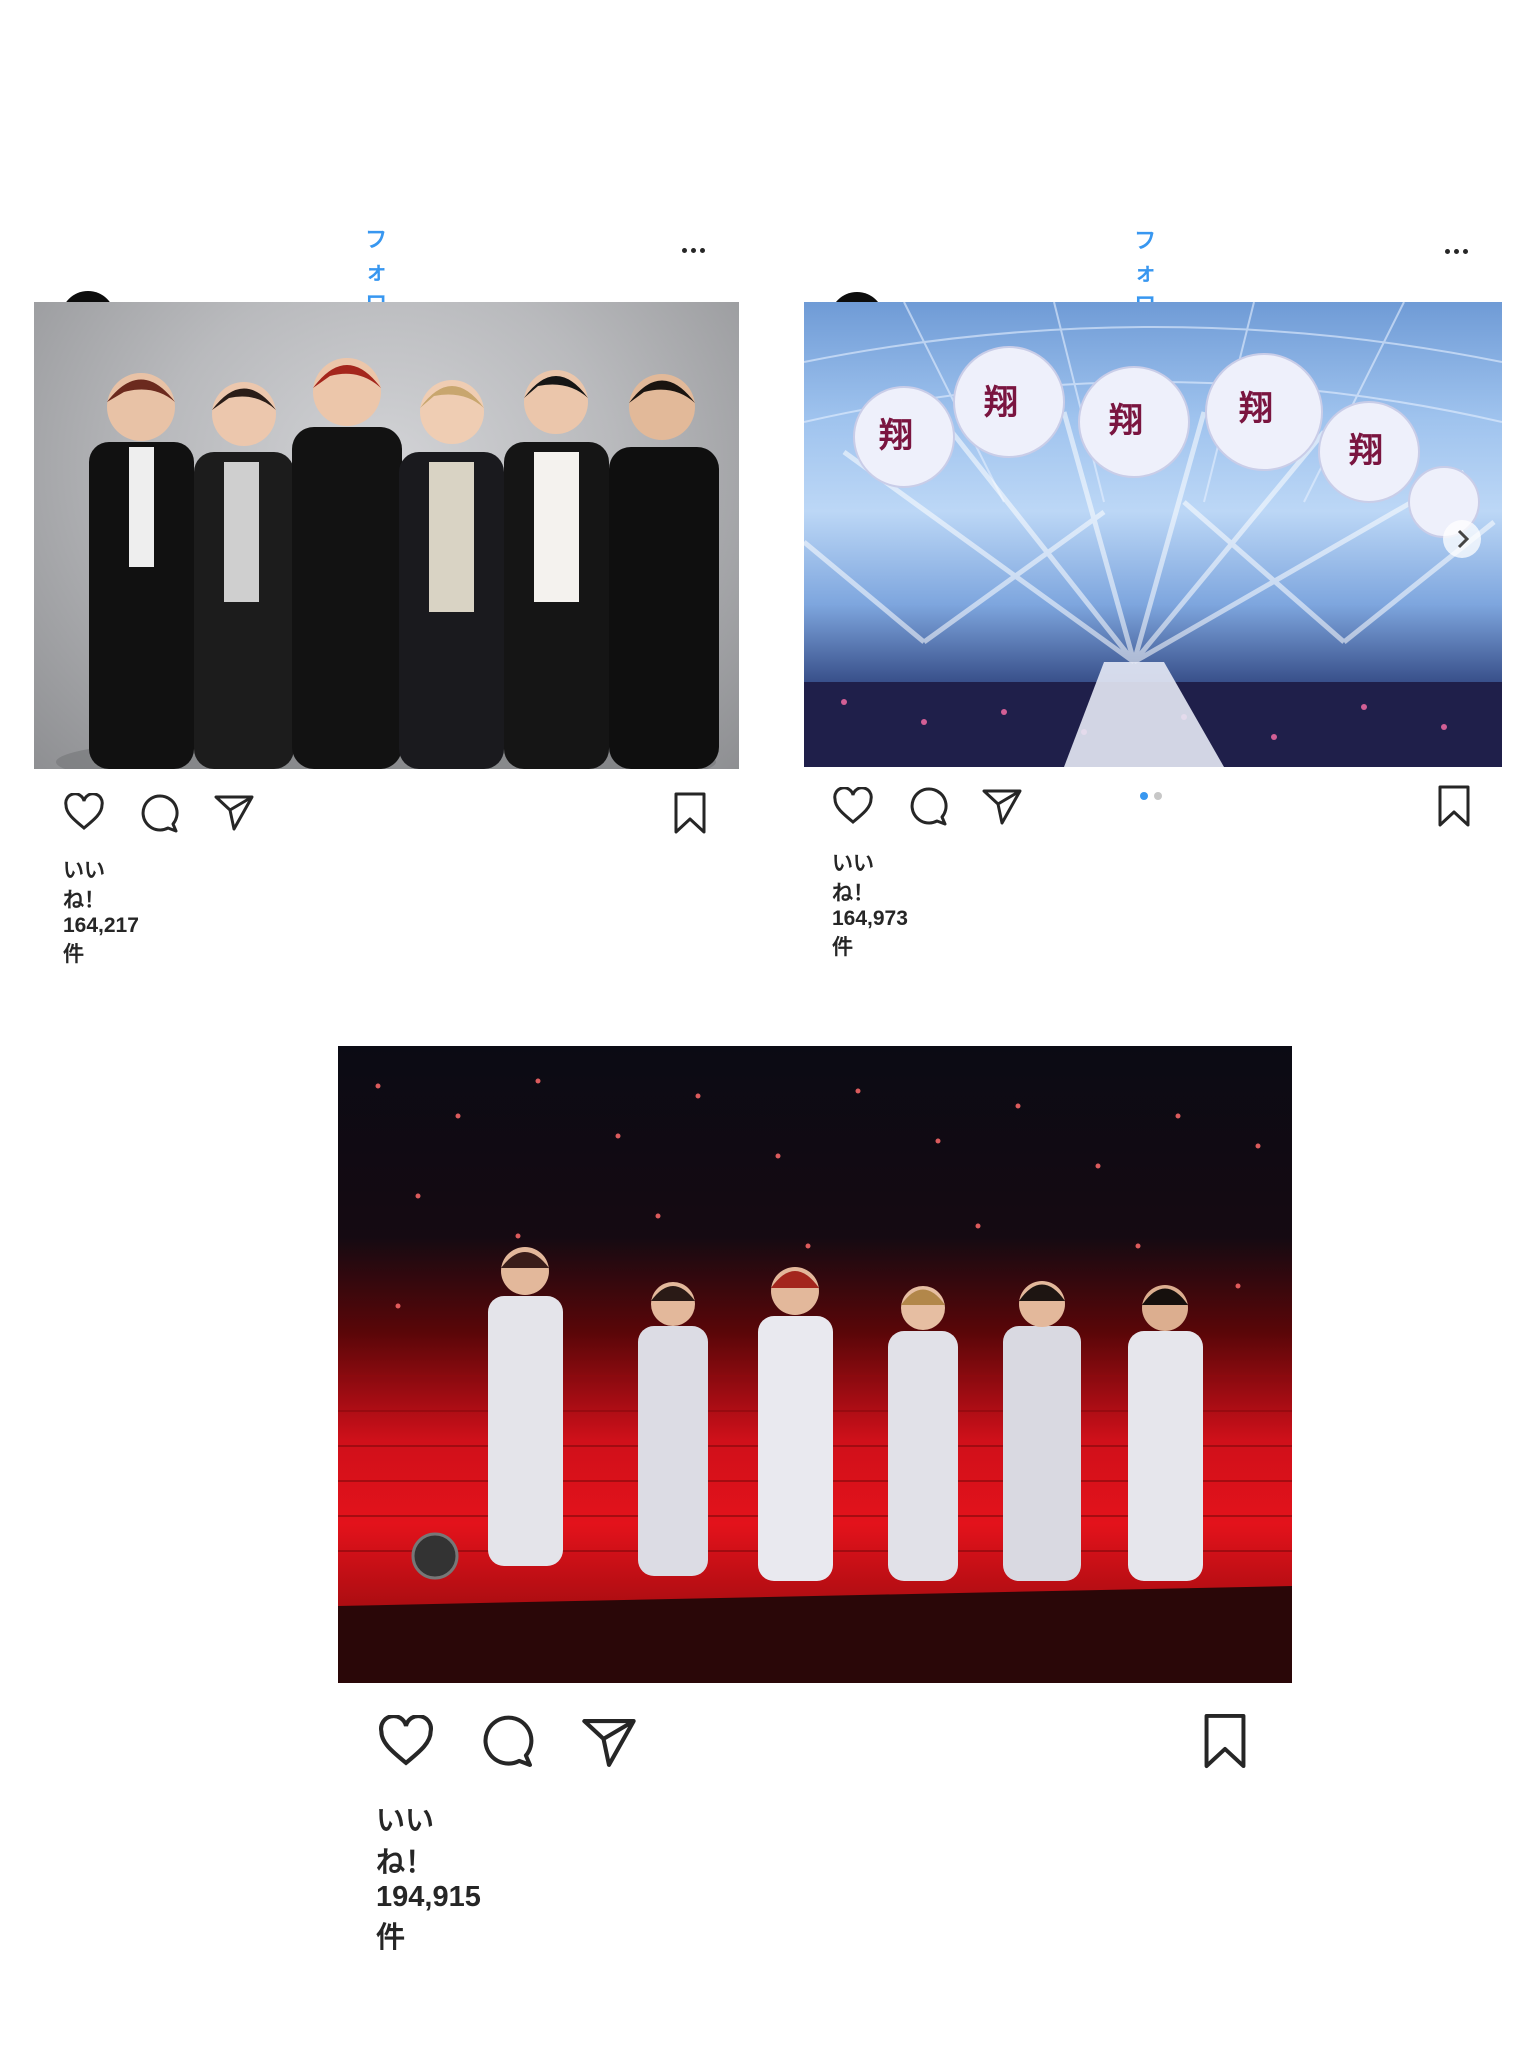 The height and width of the screenshot is (2048, 1536). I want to click on carousel-dot, so click(1158, 796).